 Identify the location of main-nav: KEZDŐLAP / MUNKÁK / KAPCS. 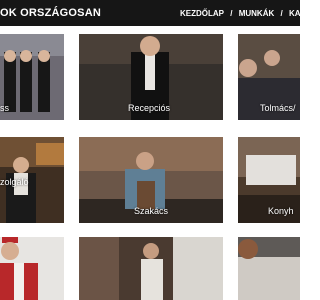
(248, 13).